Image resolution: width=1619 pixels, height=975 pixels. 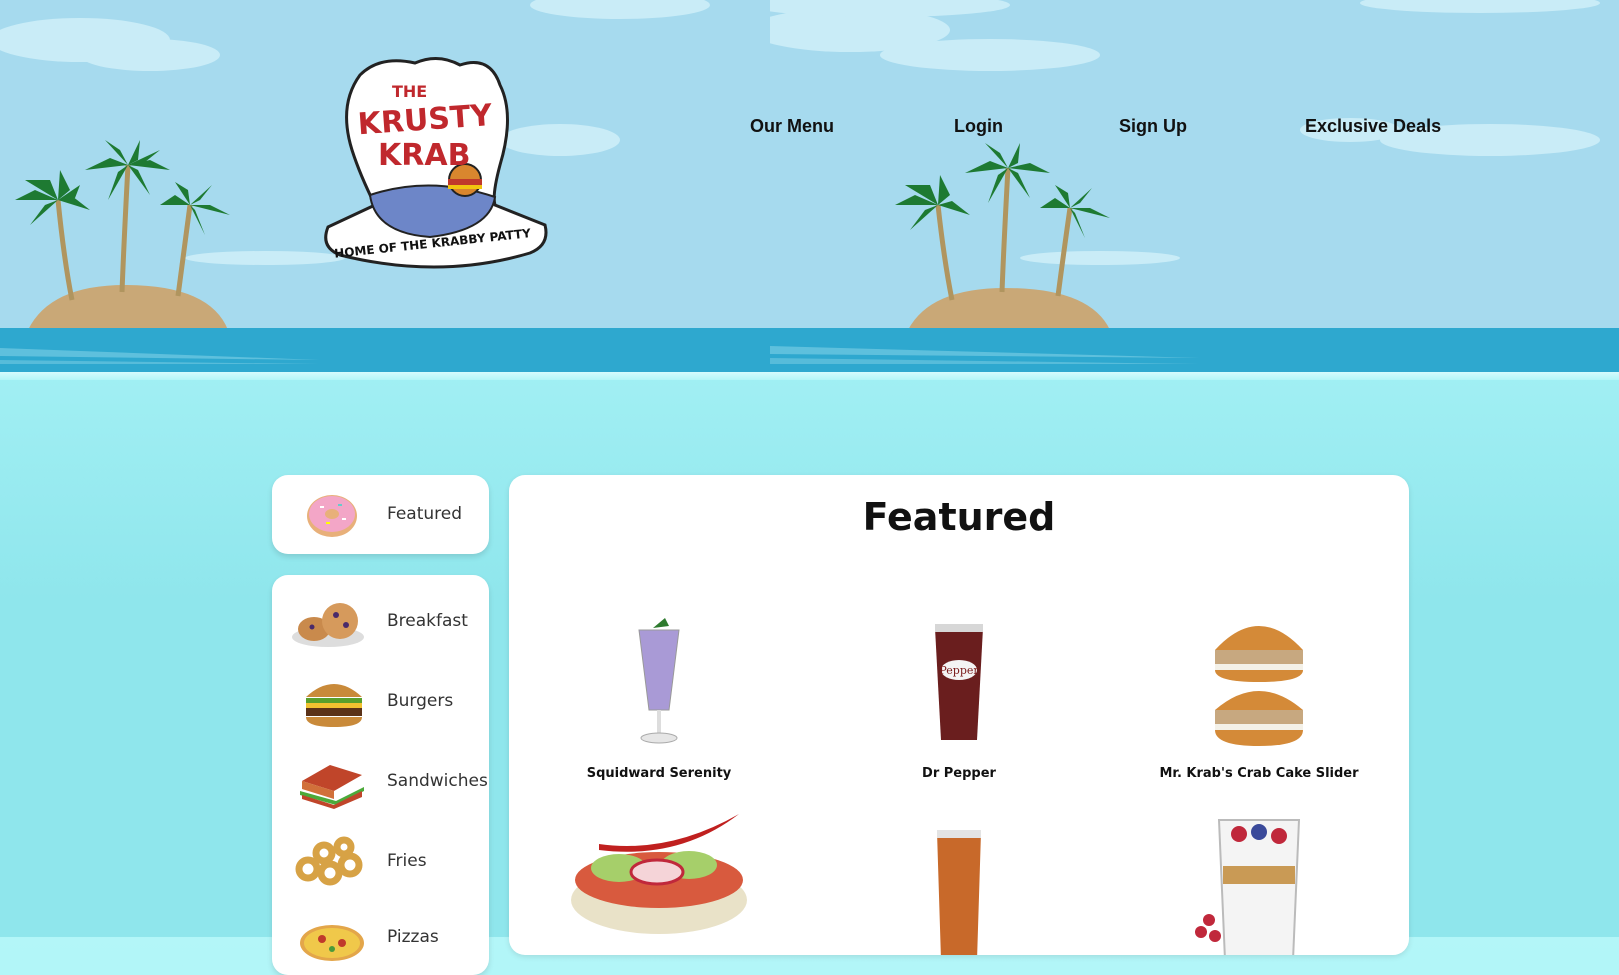 What do you see at coordinates (380, 938) in the screenshot?
I see `sidebar-item-pizzas: Pizzas` at bounding box center [380, 938].